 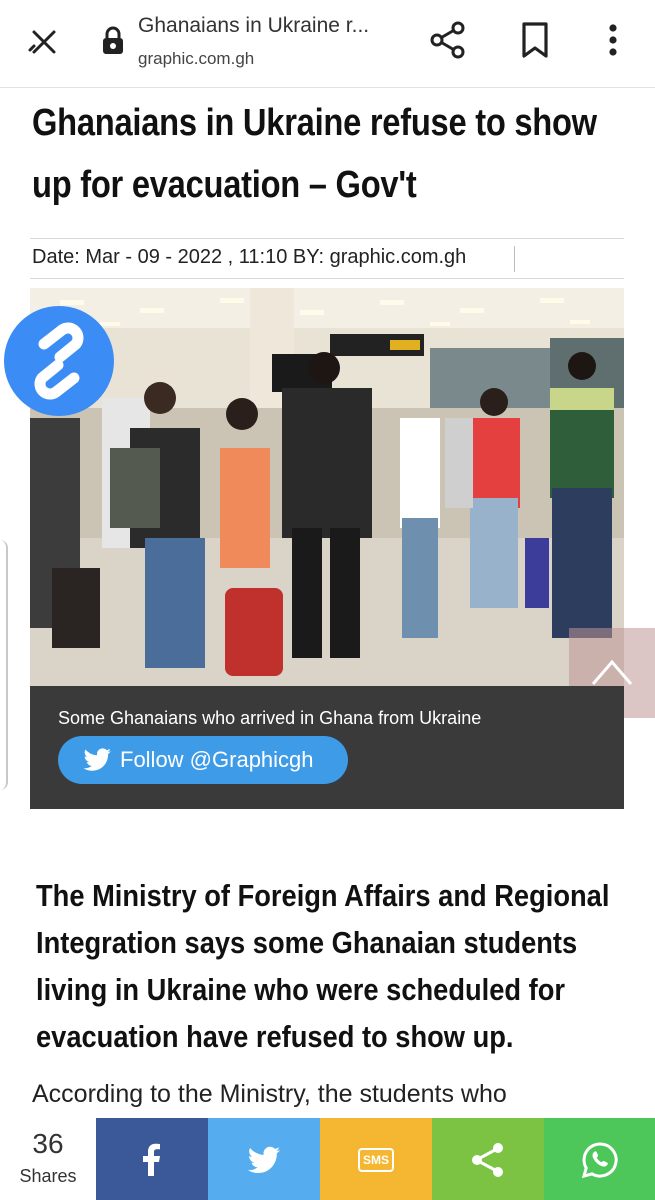 I want to click on share-count-number: 36, so click(x=48, y=1143).